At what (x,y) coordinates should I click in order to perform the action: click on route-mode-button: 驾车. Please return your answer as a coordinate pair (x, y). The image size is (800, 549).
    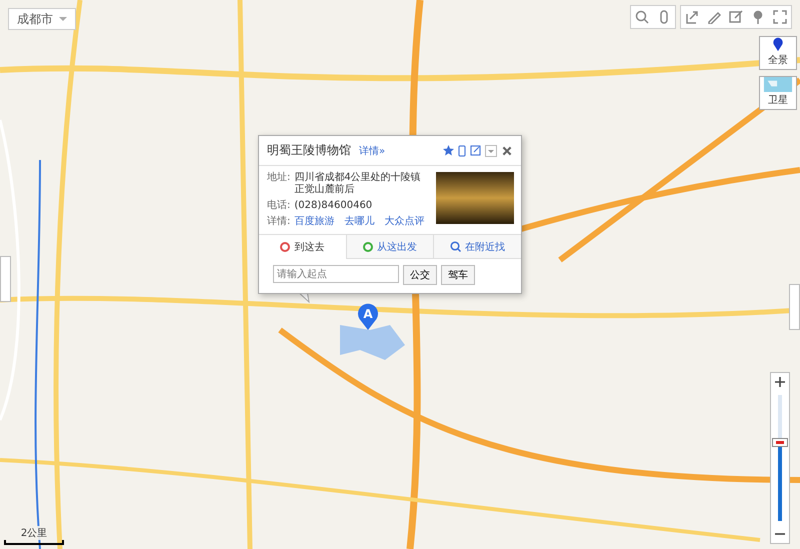
    Looking at the image, I should click on (458, 275).